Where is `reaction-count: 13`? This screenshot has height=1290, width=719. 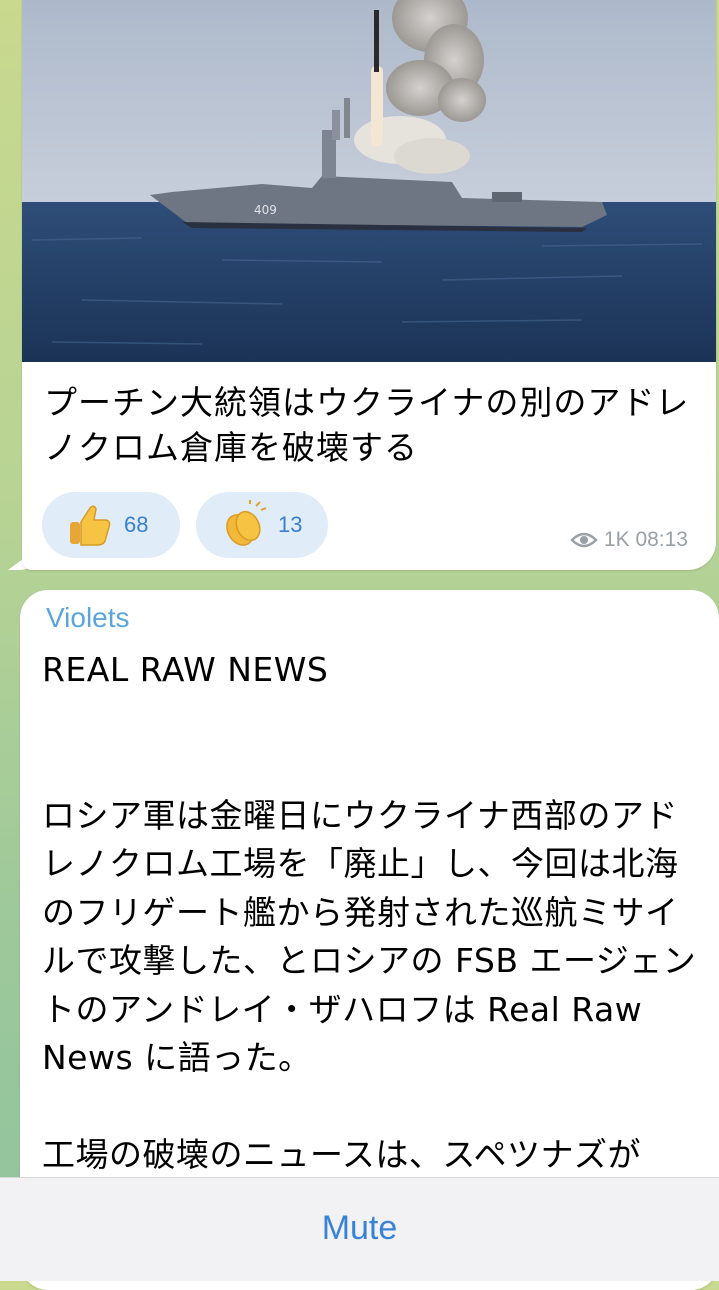
reaction-count: 13 is located at coordinates (290, 524).